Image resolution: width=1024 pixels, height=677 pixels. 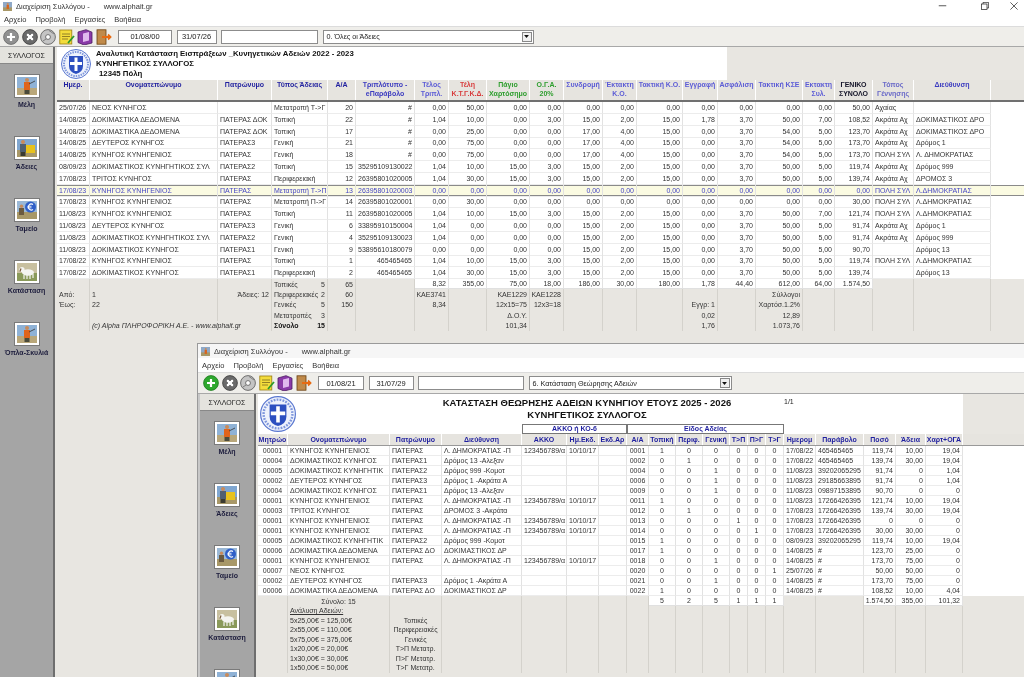 What do you see at coordinates (211, 383) in the screenshot?
I see `add-icon` at bounding box center [211, 383].